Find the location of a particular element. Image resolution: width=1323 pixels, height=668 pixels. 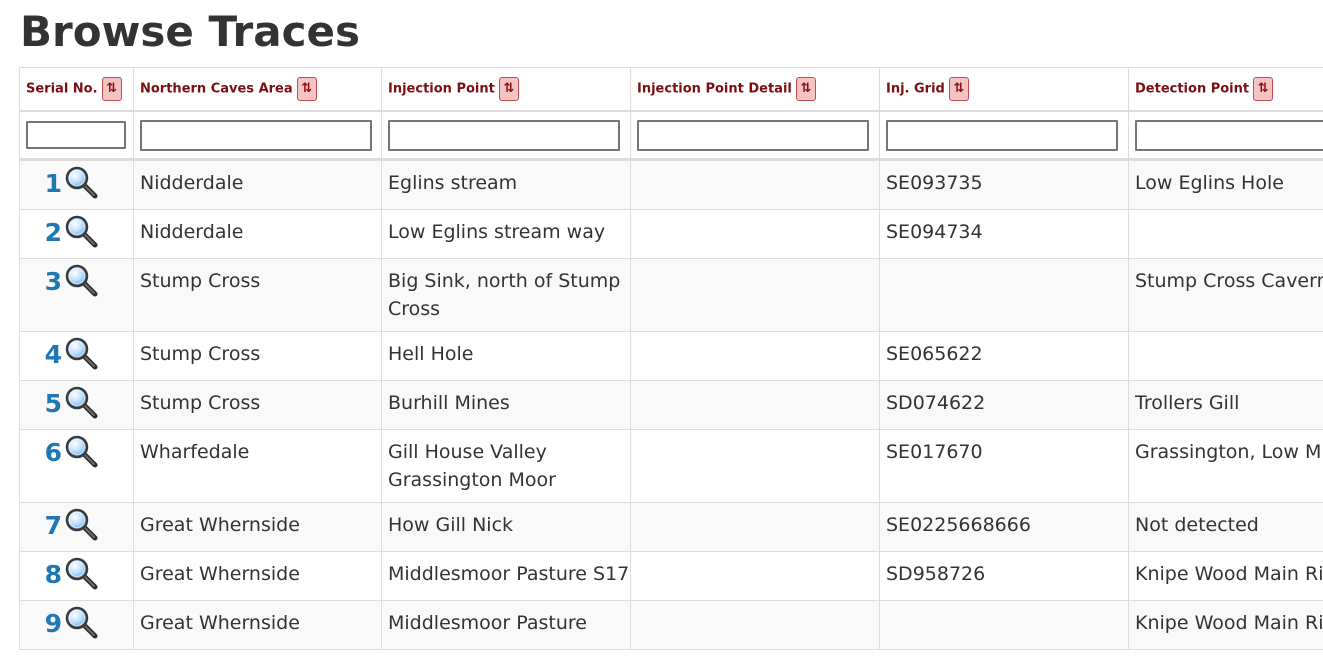

injection-point-cell: Middlesmoor Pasture is located at coordinates (506, 625).